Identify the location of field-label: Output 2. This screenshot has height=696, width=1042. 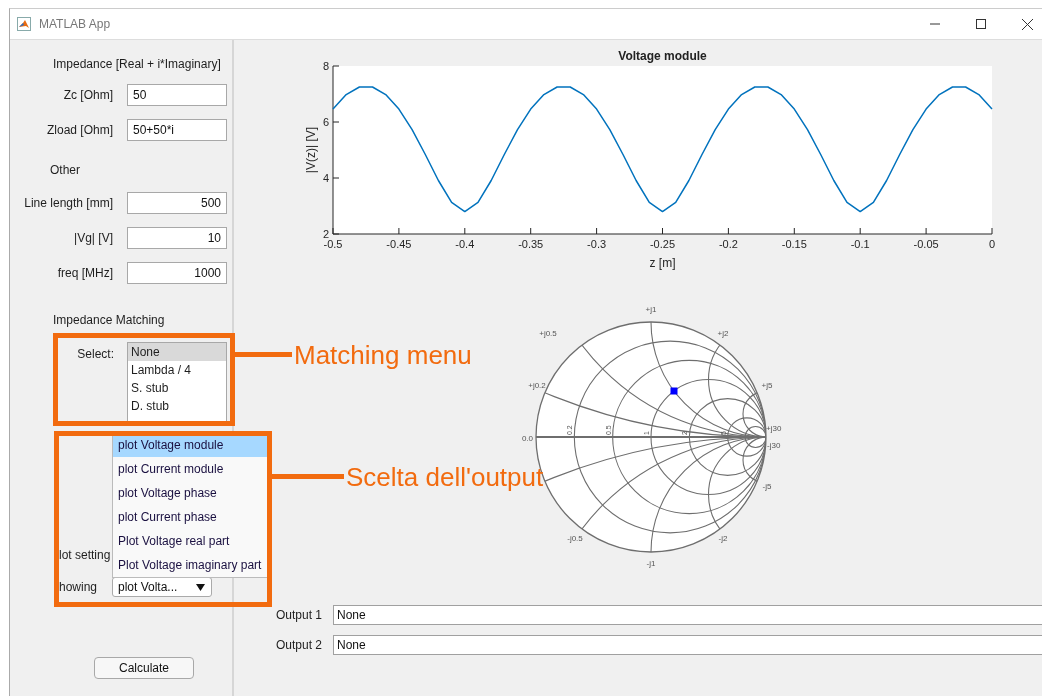
(300, 645).